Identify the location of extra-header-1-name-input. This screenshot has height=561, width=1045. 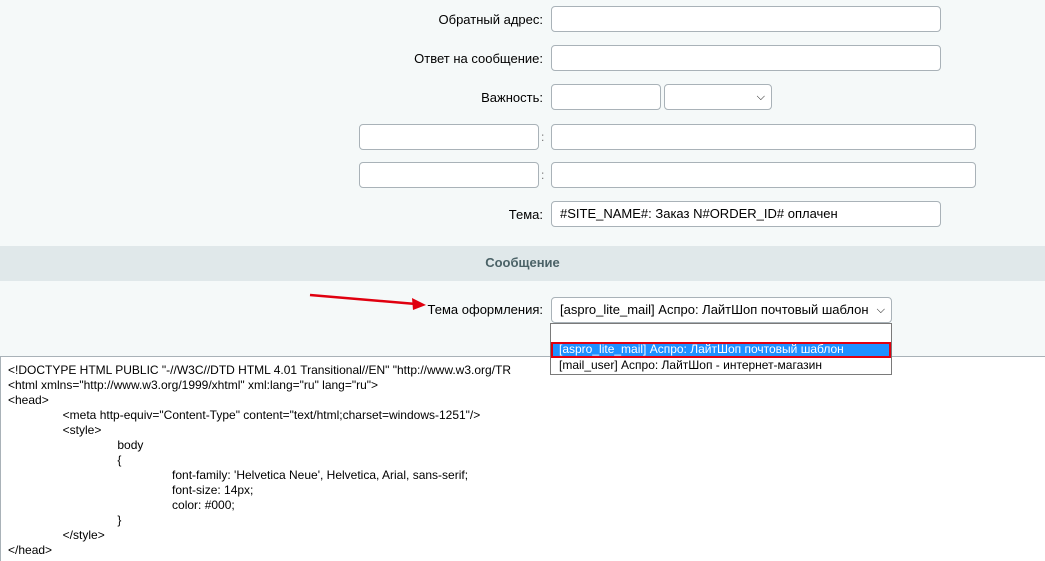
(449, 137).